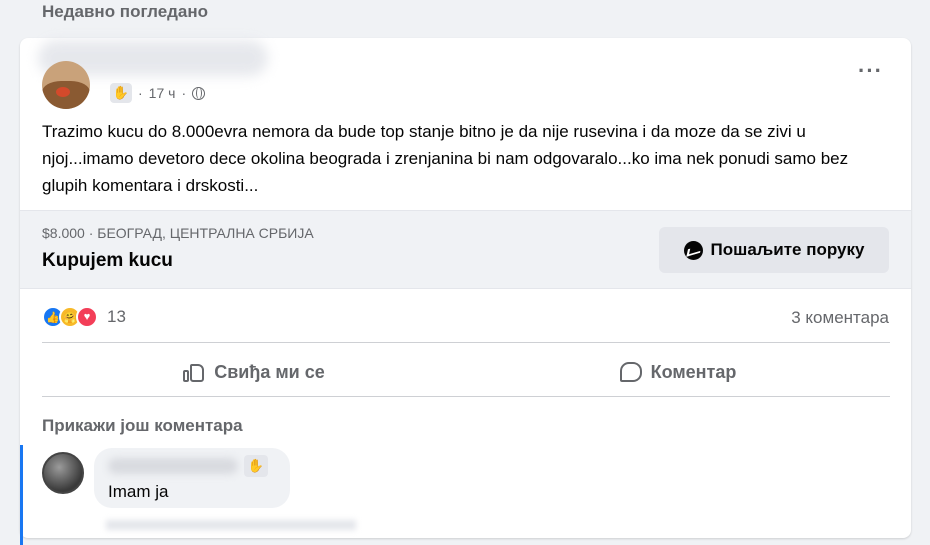 The image size is (930, 545). What do you see at coordinates (173, 466) in the screenshot?
I see `blurred-commenter-name` at bounding box center [173, 466].